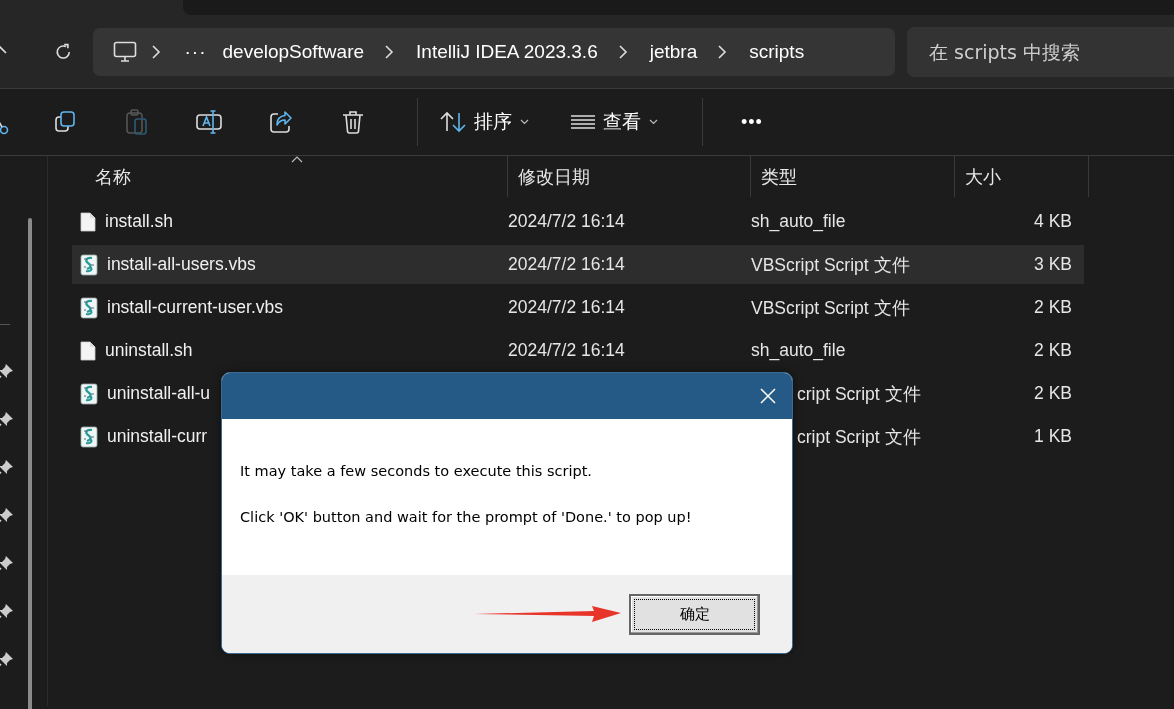 This screenshot has height=709, width=1174. I want to click on file-row: uninstall-curr cript Script 文件 1 KB, so click(578, 436).